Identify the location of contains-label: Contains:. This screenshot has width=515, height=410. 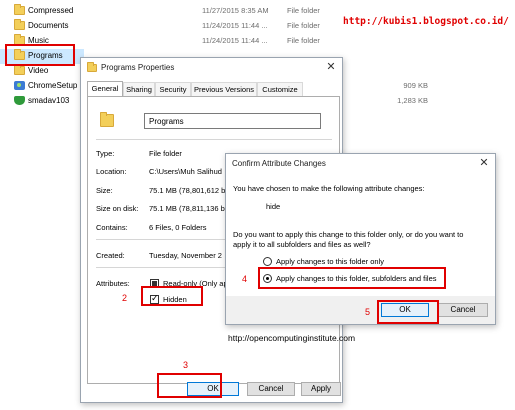
(112, 227).